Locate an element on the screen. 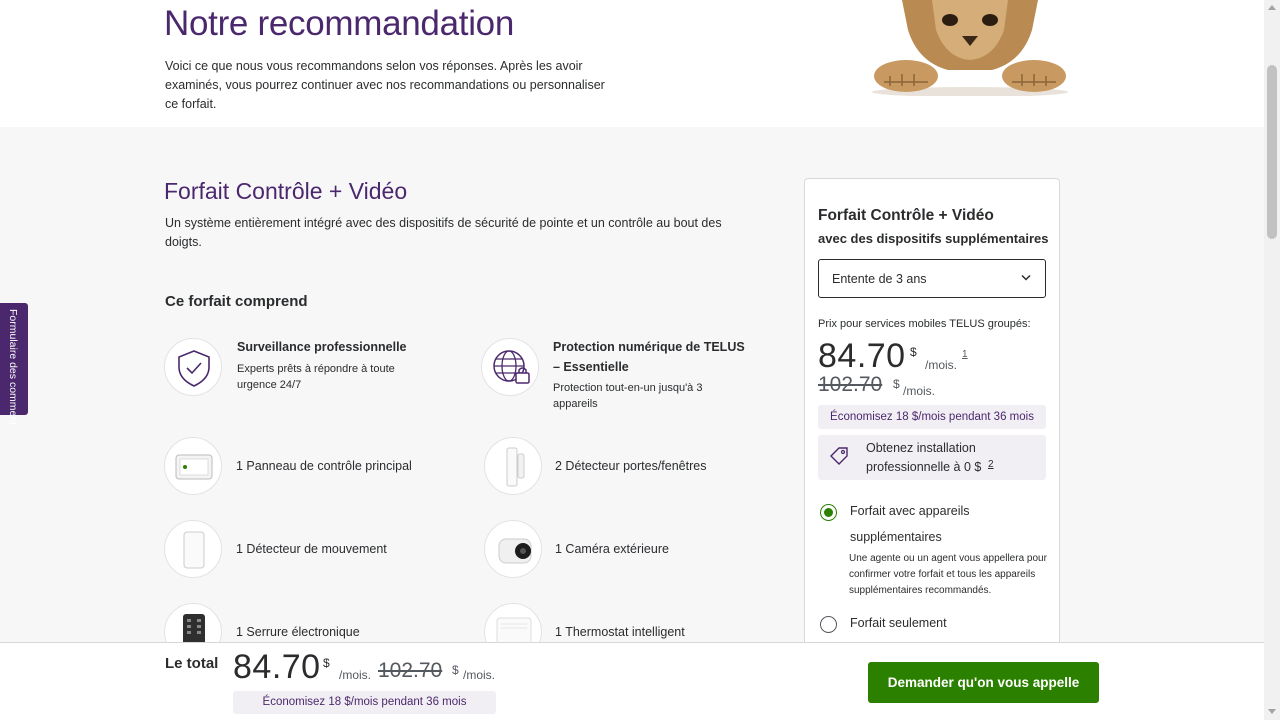 The width and height of the screenshot is (1280, 720). card-title: Forfait Contrôle + Vidéo is located at coordinates (906, 215).